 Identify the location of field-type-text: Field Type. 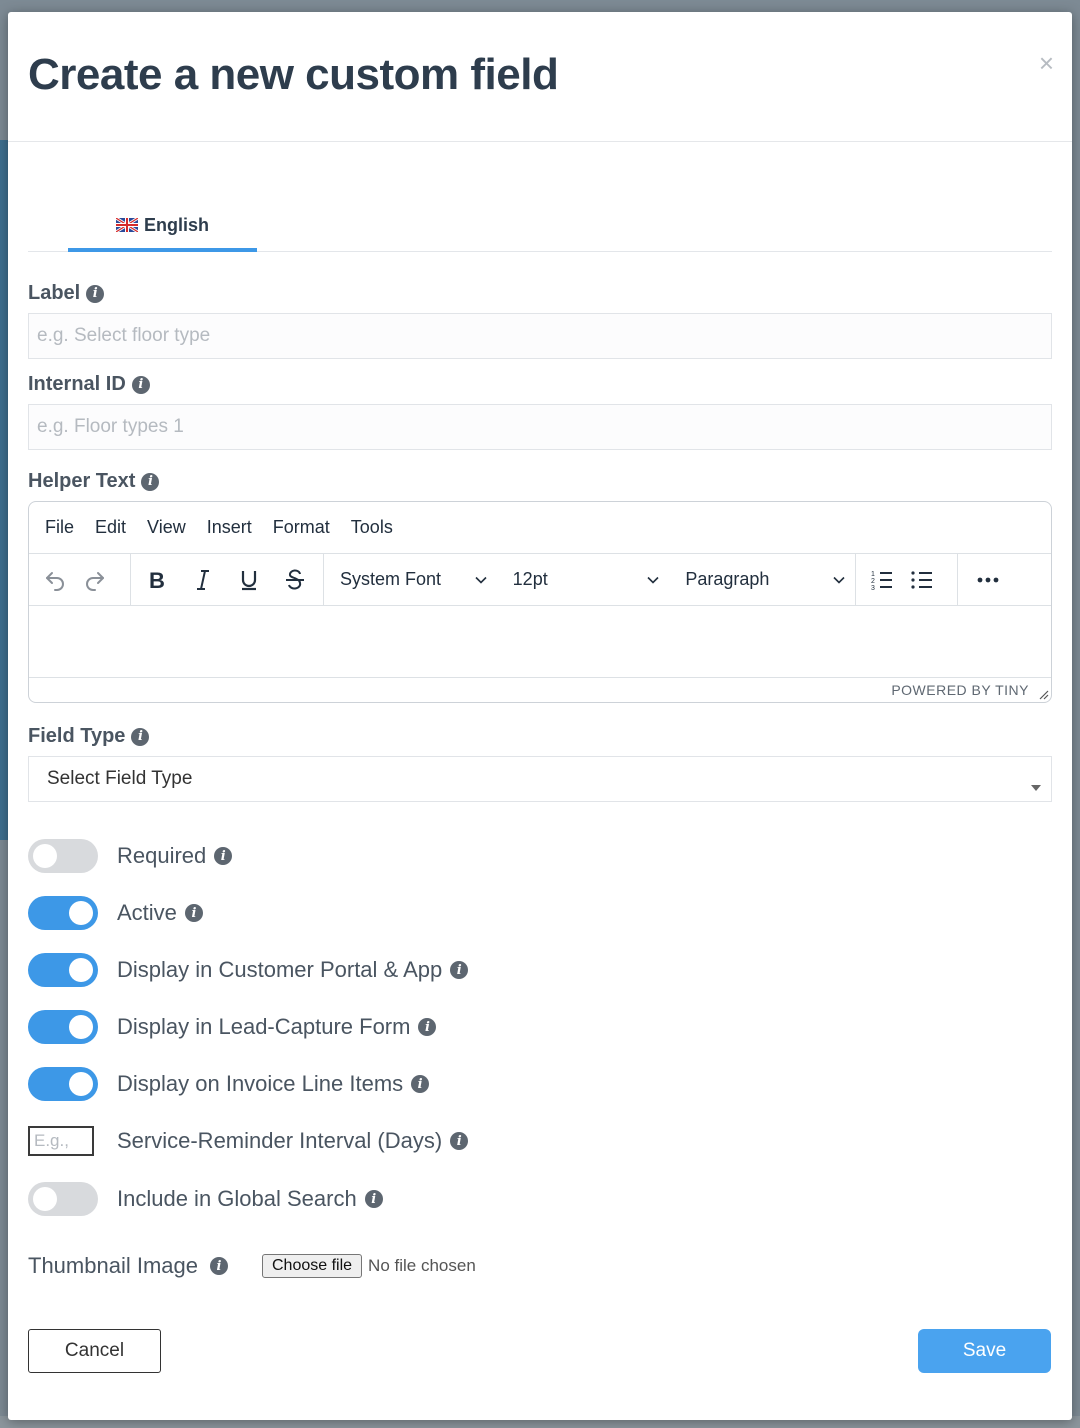
(77, 736).